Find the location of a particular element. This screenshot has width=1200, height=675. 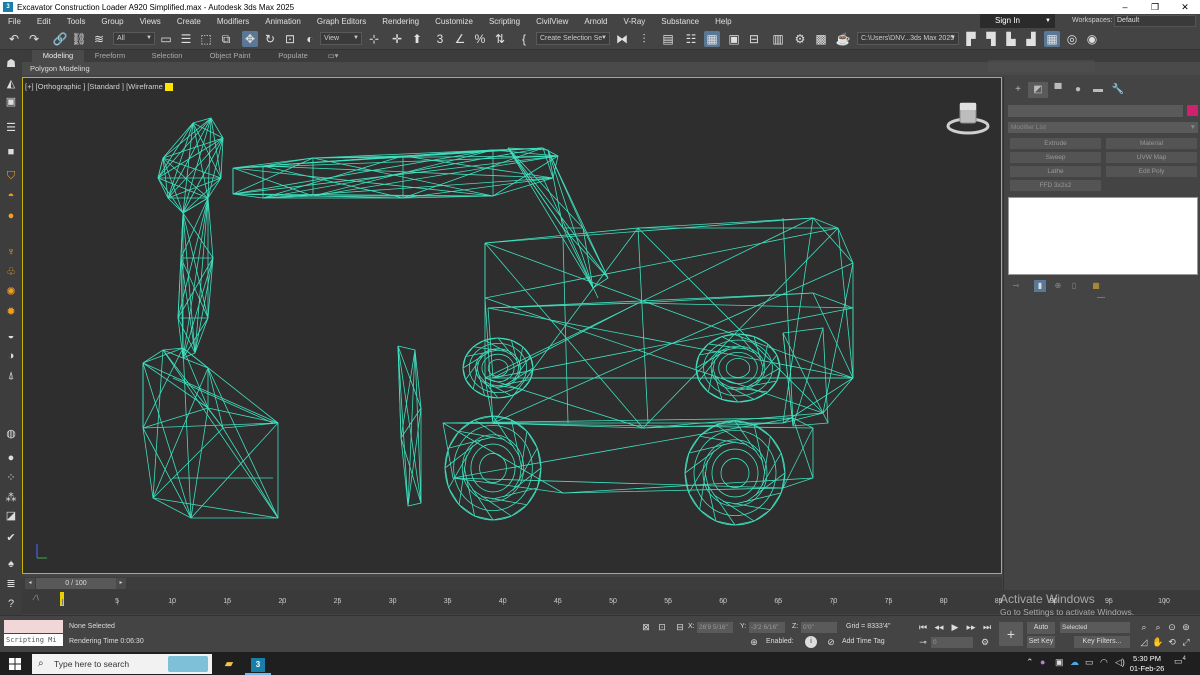

scale-icon: ⊡ is located at coordinates (290, 39).